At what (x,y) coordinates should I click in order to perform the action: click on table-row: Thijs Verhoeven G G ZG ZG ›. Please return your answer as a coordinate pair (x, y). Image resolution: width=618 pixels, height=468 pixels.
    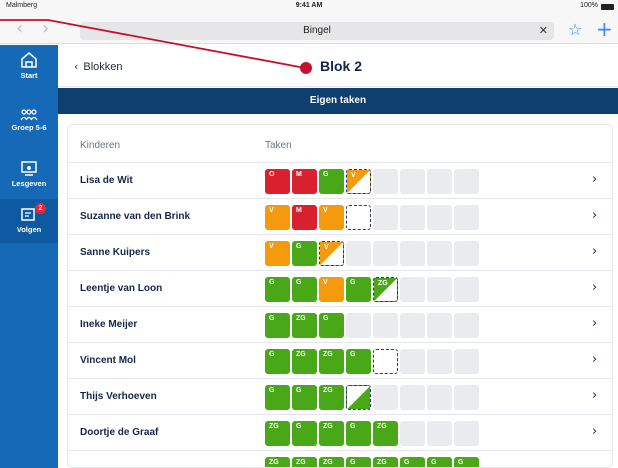
    Looking at the image, I should click on (340, 397).